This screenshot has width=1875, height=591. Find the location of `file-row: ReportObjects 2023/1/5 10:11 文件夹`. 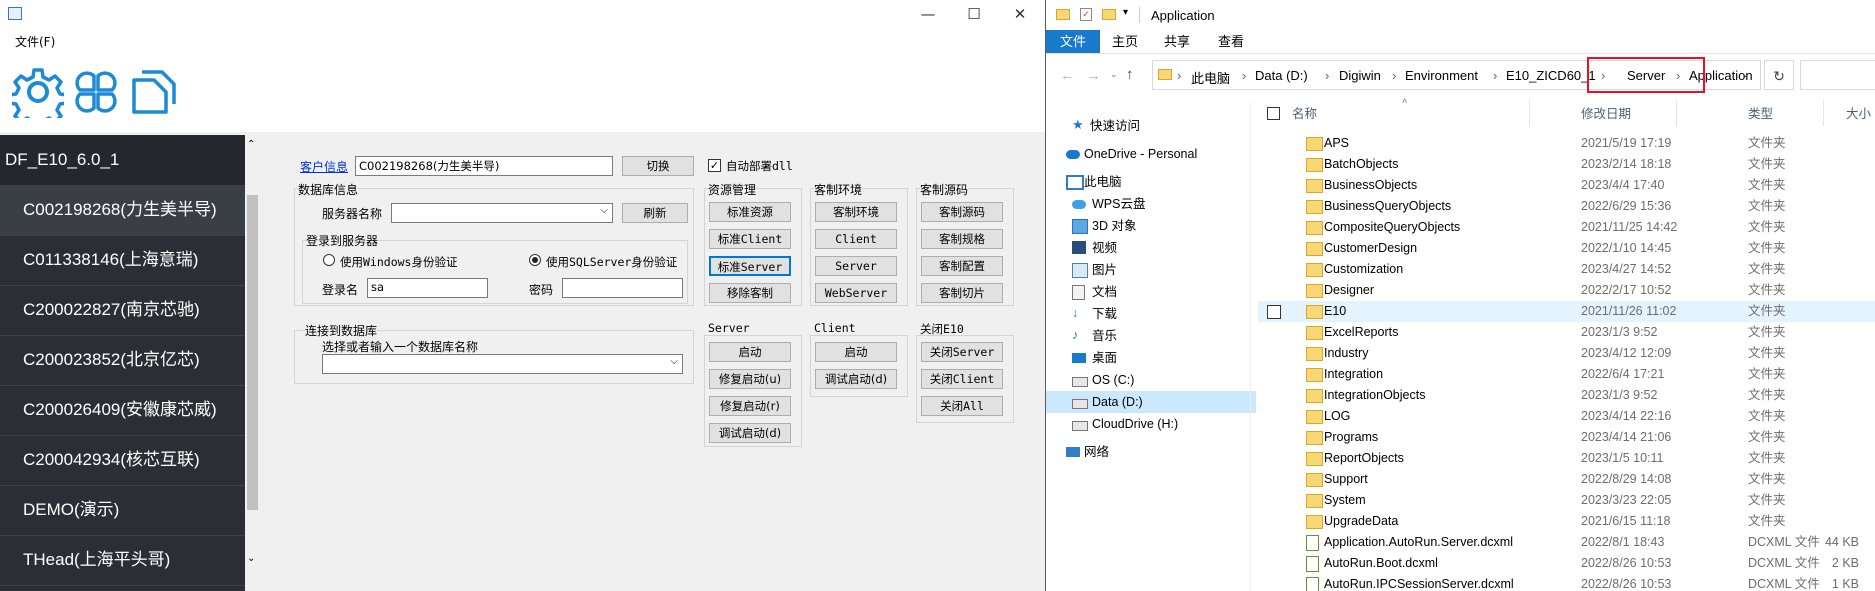

file-row: ReportObjects 2023/1/5 10:11 文件夹 is located at coordinates (1566, 458).